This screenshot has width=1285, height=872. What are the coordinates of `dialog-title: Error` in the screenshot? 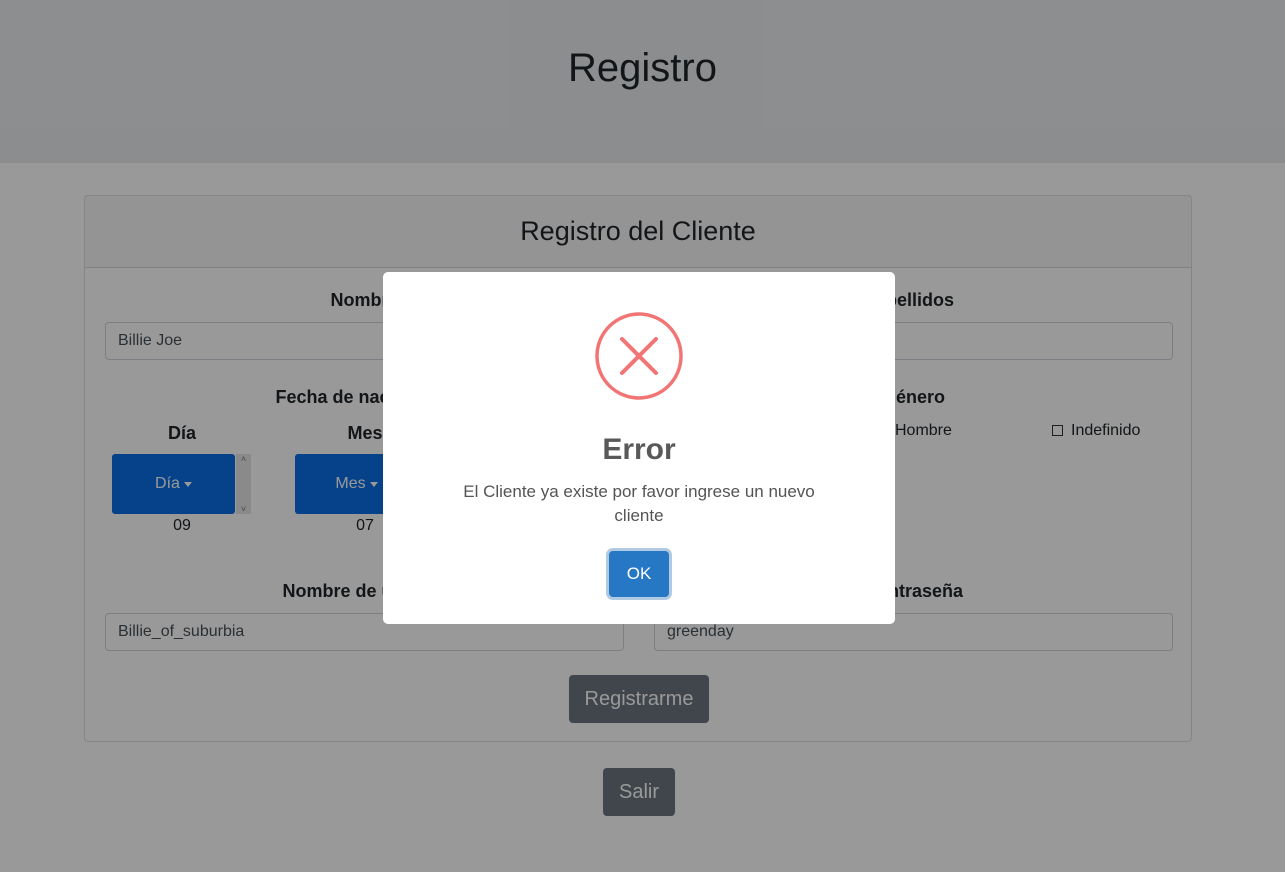 It's located at (639, 449).